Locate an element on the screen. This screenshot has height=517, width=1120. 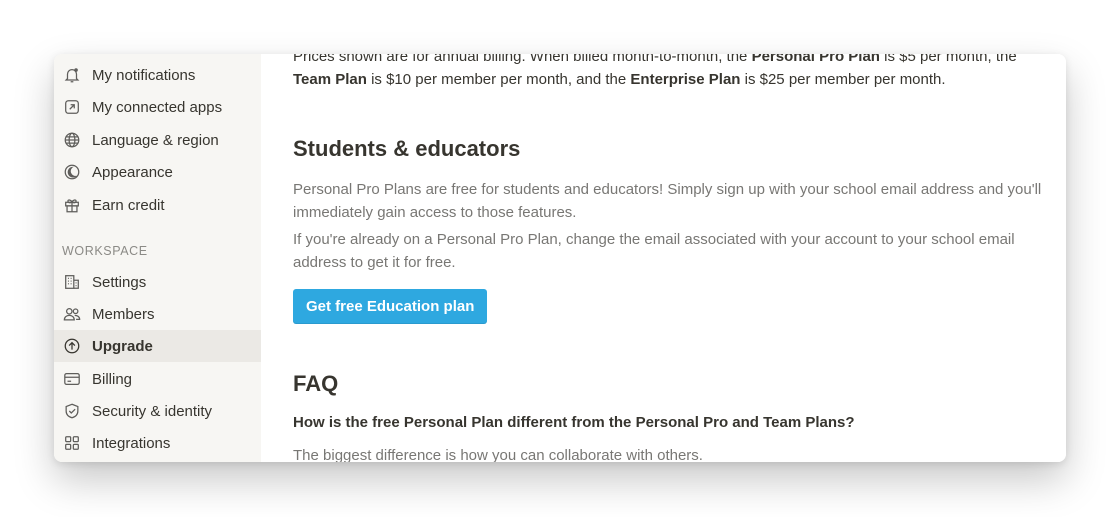
sidebar-item-label: My notifications is located at coordinates (144, 75).